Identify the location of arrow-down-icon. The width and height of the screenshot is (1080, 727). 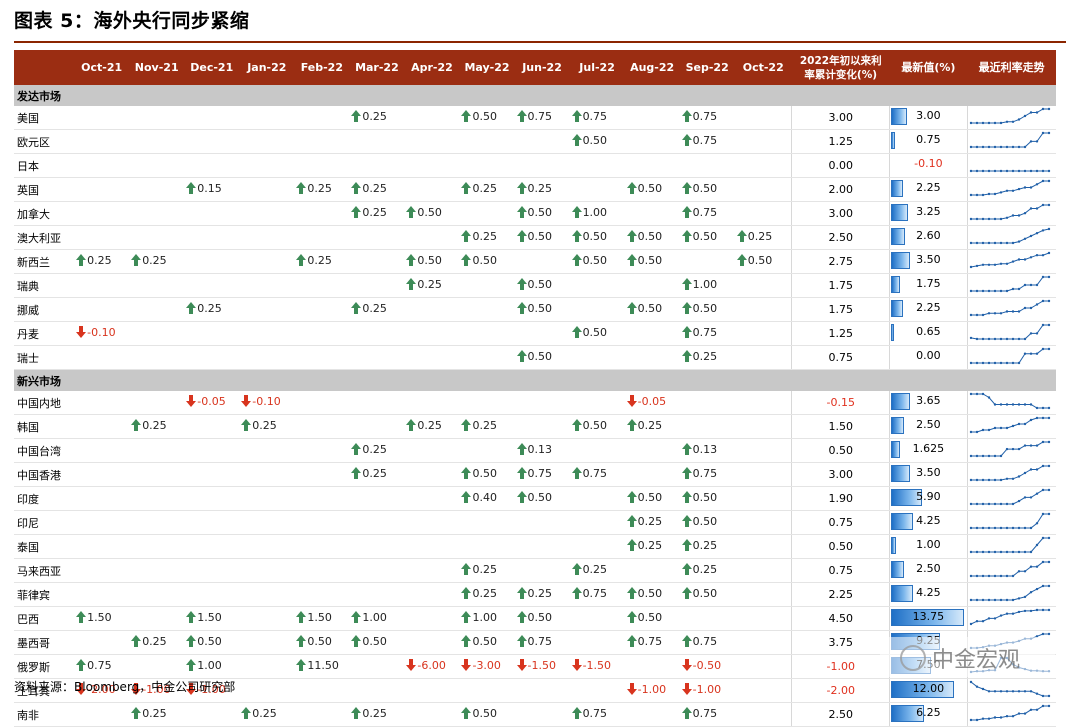
(191, 401).